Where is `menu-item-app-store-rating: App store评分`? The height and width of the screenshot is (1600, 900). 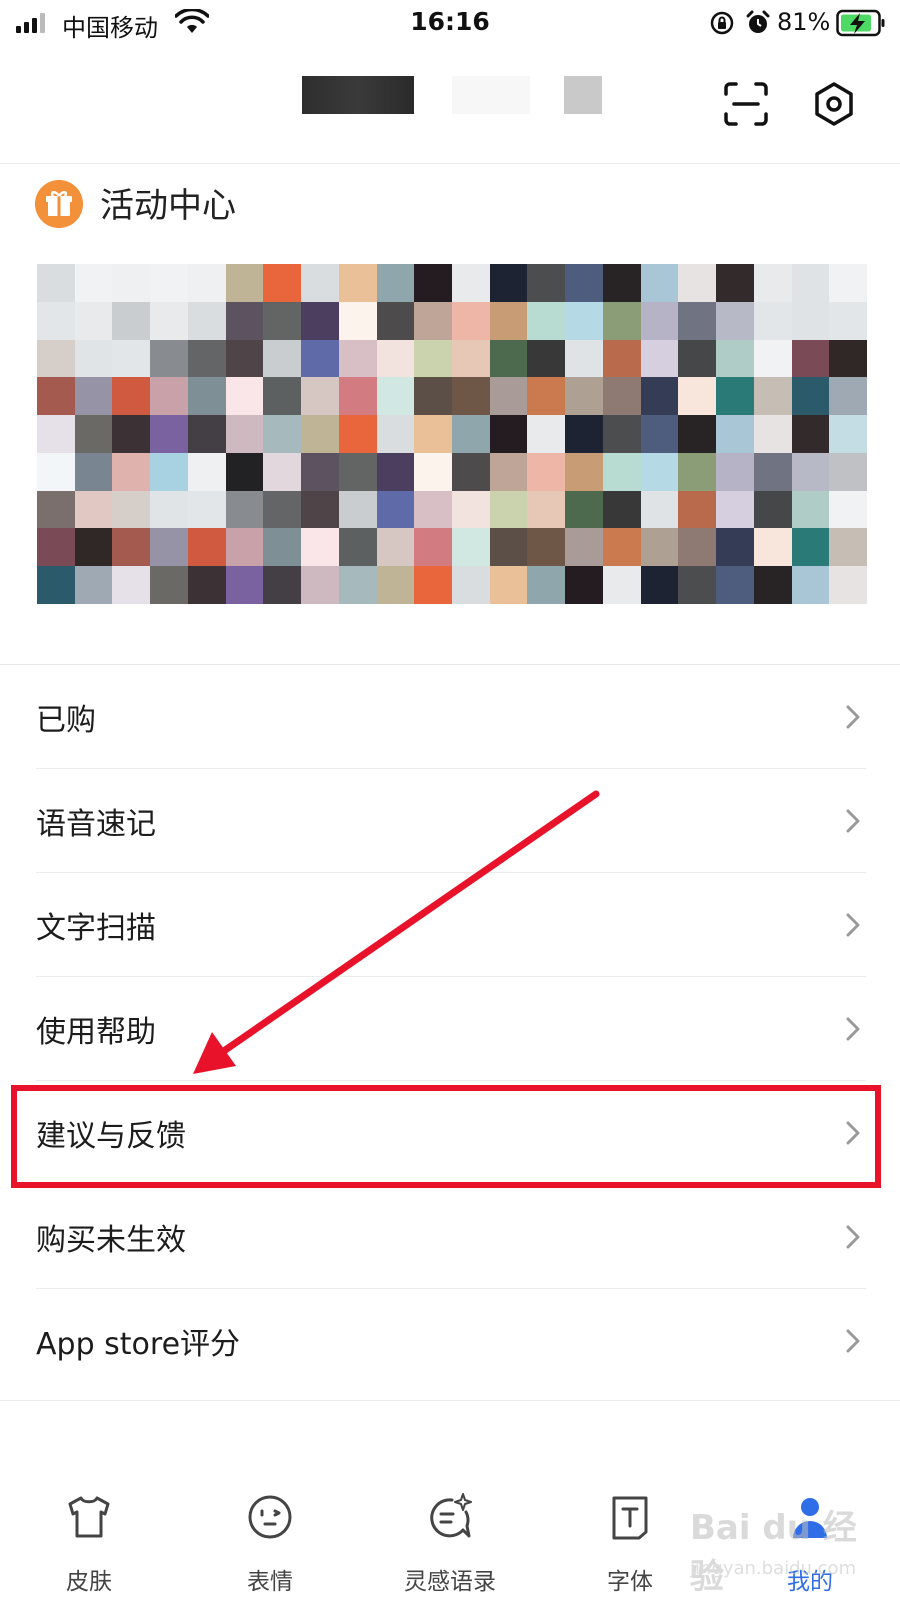
menu-item-app-store-rating: App store评分 is located at coordinates (450, 1341).